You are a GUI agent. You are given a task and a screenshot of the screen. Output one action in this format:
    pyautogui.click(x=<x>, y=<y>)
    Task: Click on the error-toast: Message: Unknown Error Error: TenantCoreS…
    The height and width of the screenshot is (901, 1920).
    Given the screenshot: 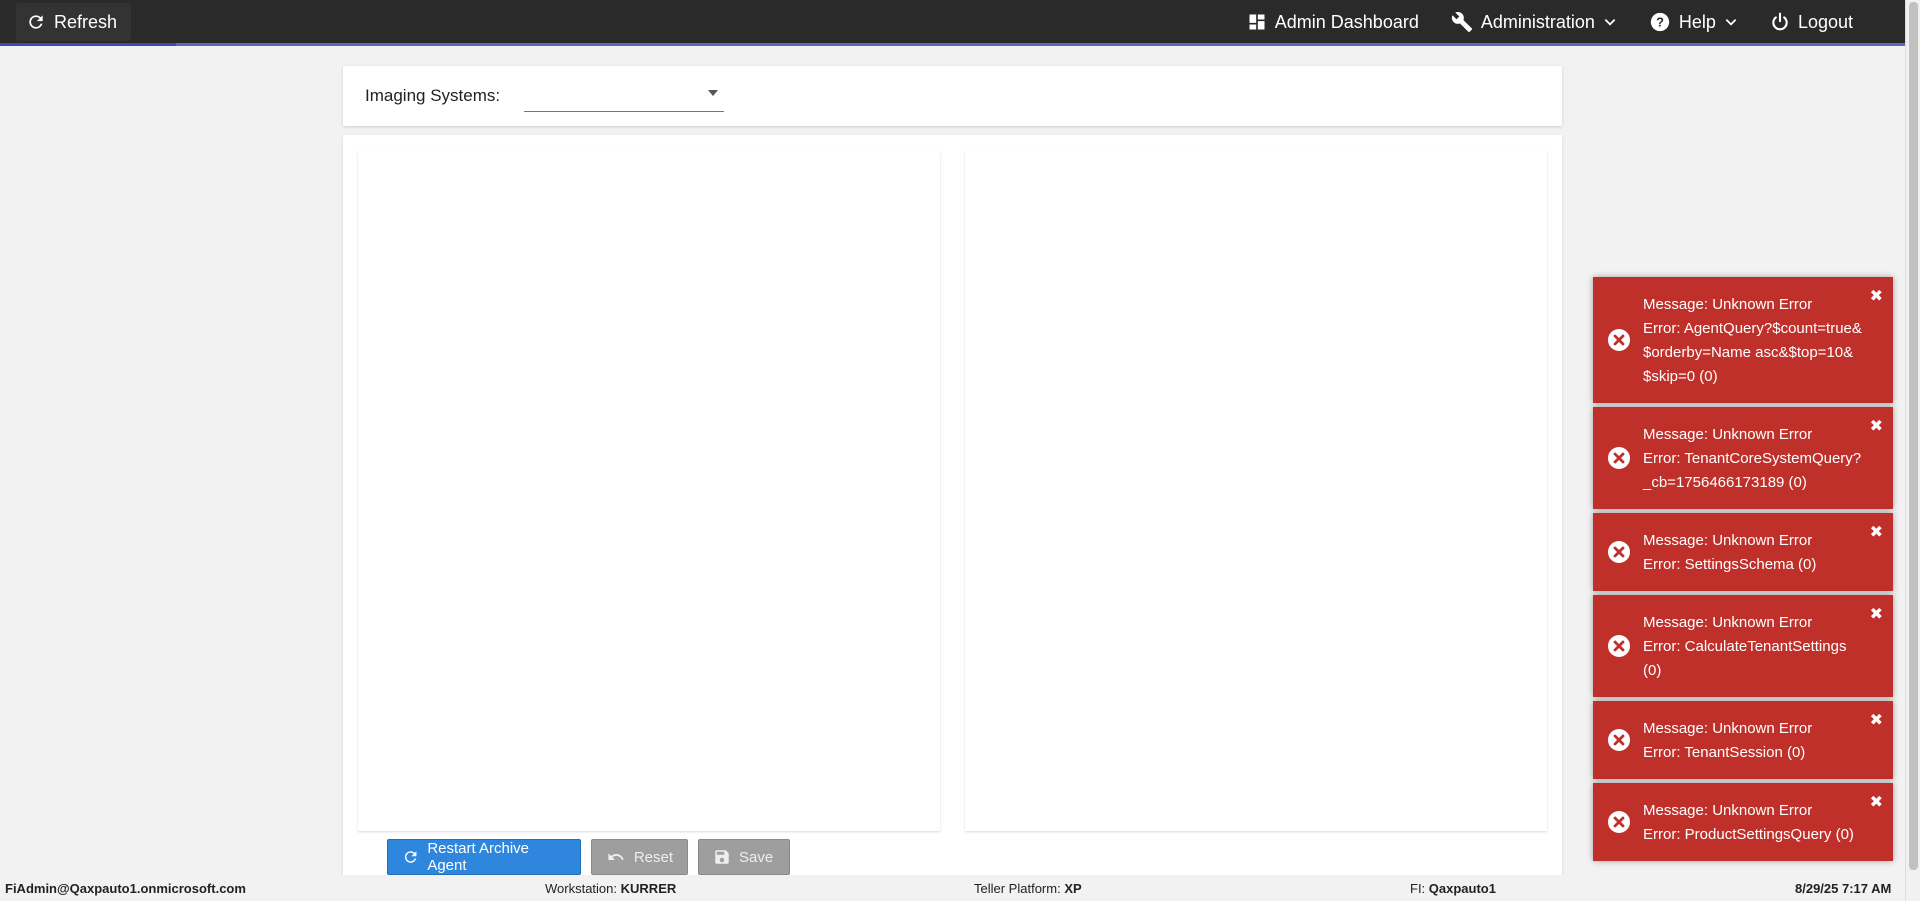 What is the action you would take?
    pyautogui.click(x=1743, y=458)
    